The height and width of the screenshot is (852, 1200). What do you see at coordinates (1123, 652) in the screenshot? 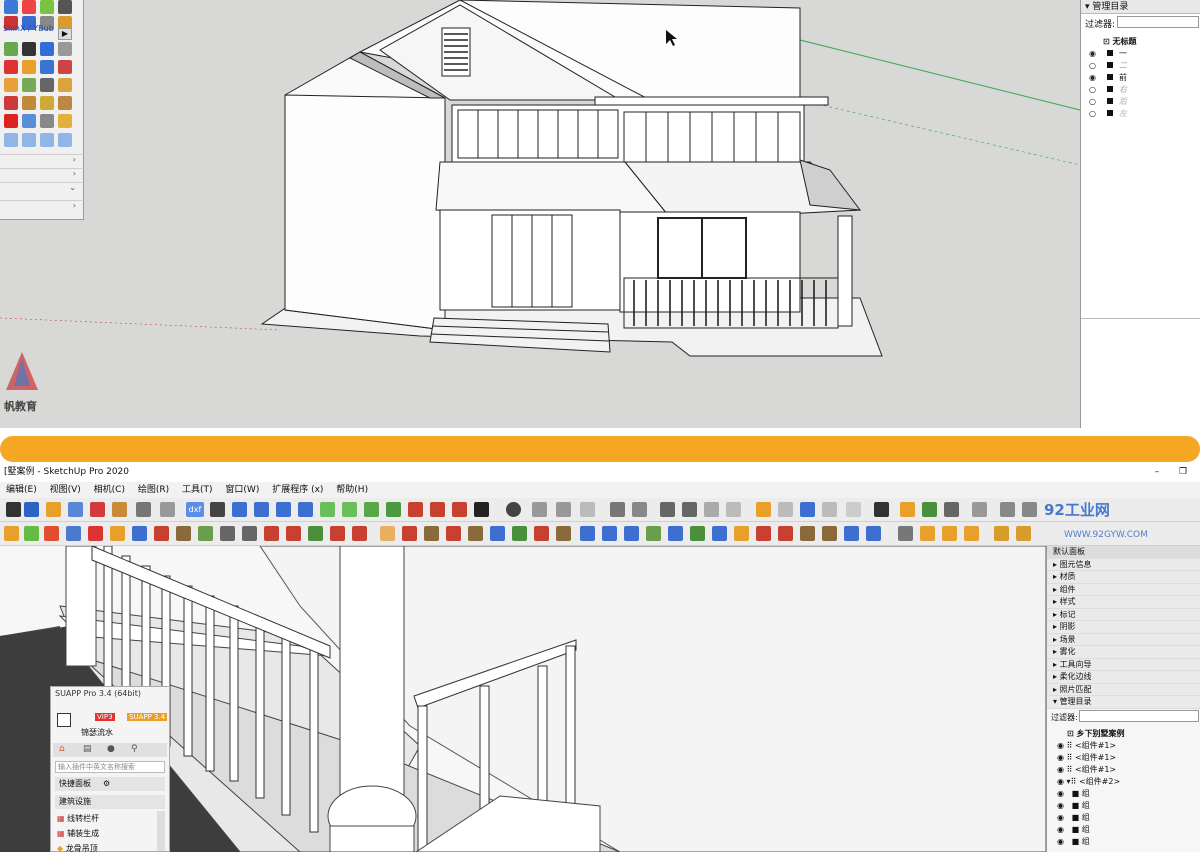
I see `tray-fog: ▸ 雾化` at bounding box center [1123, 652].